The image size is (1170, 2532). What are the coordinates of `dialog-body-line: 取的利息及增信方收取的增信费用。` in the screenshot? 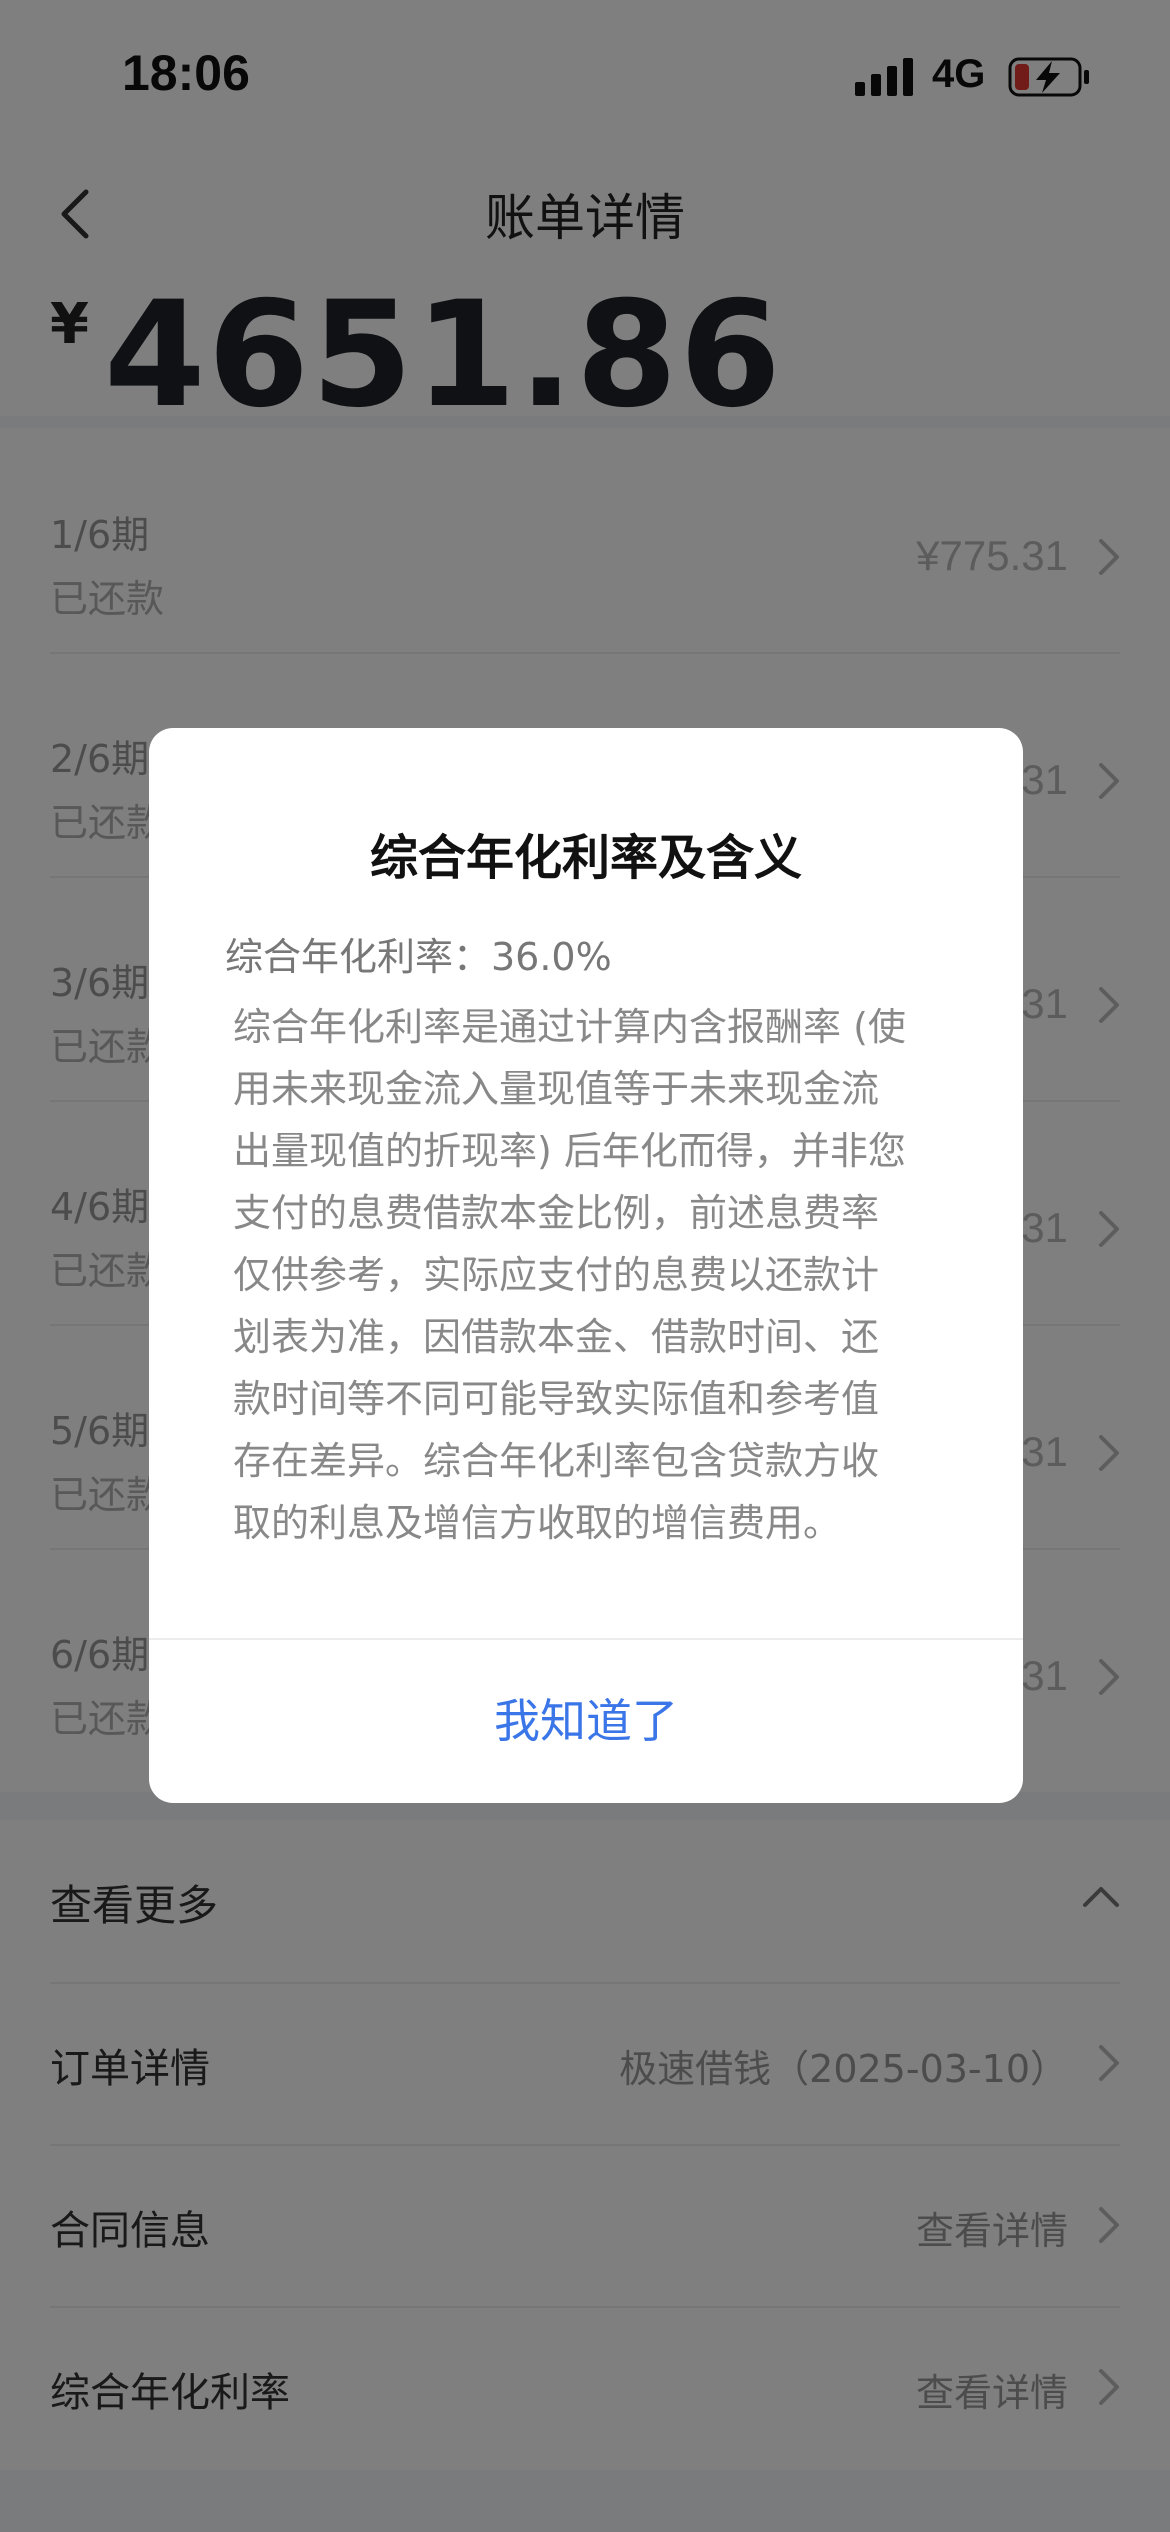 It's located at (537, 1523).